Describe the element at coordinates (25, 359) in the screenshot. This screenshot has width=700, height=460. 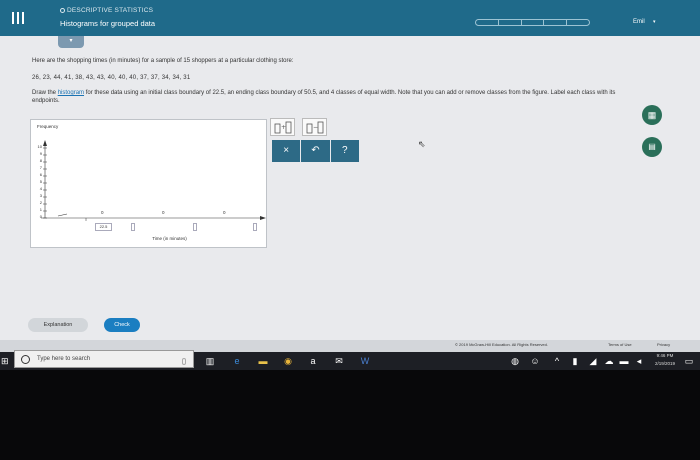
I see `cortana-icon` at that location.